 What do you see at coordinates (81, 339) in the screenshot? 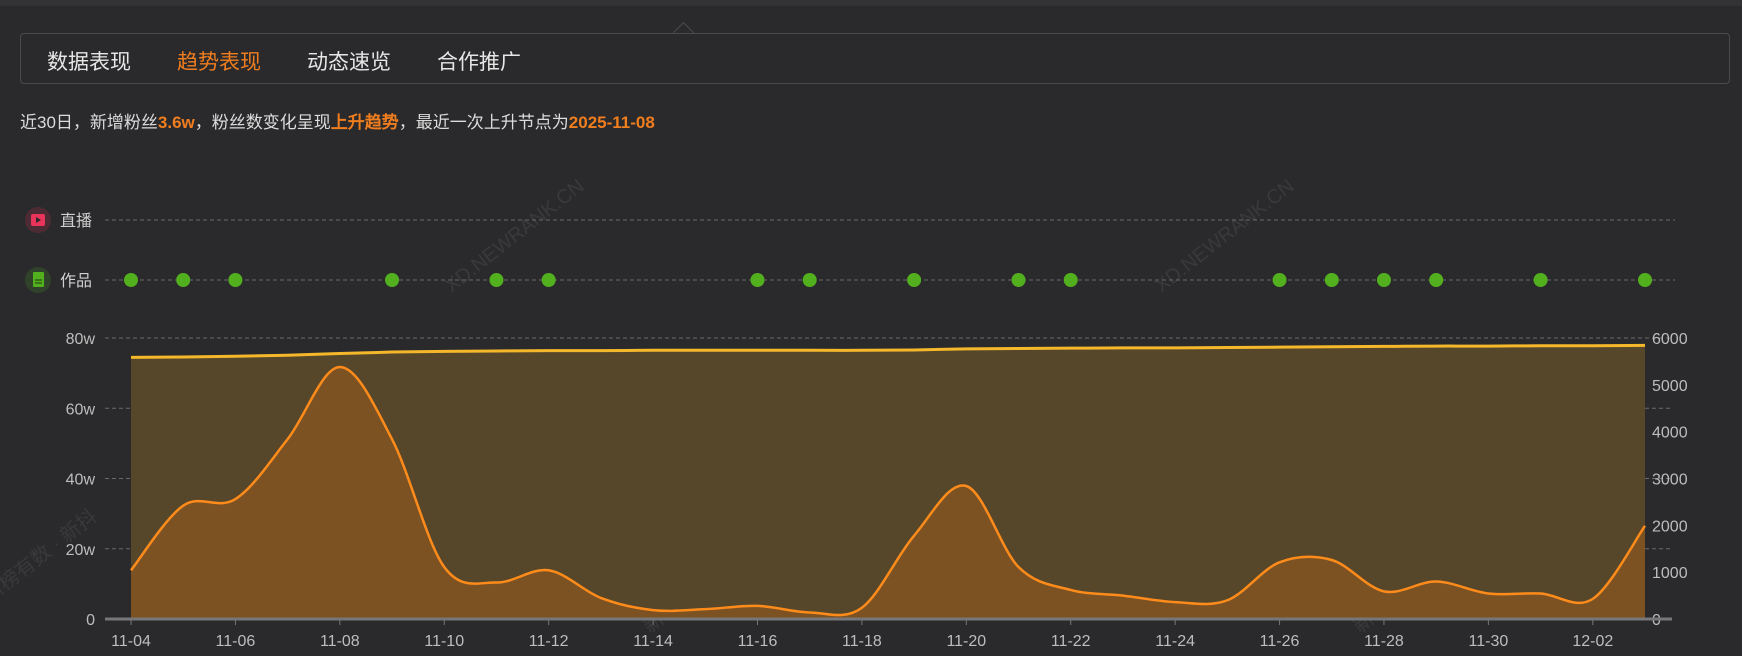
I see `y-left-tick: 80w` at bounding box center [81, 339].